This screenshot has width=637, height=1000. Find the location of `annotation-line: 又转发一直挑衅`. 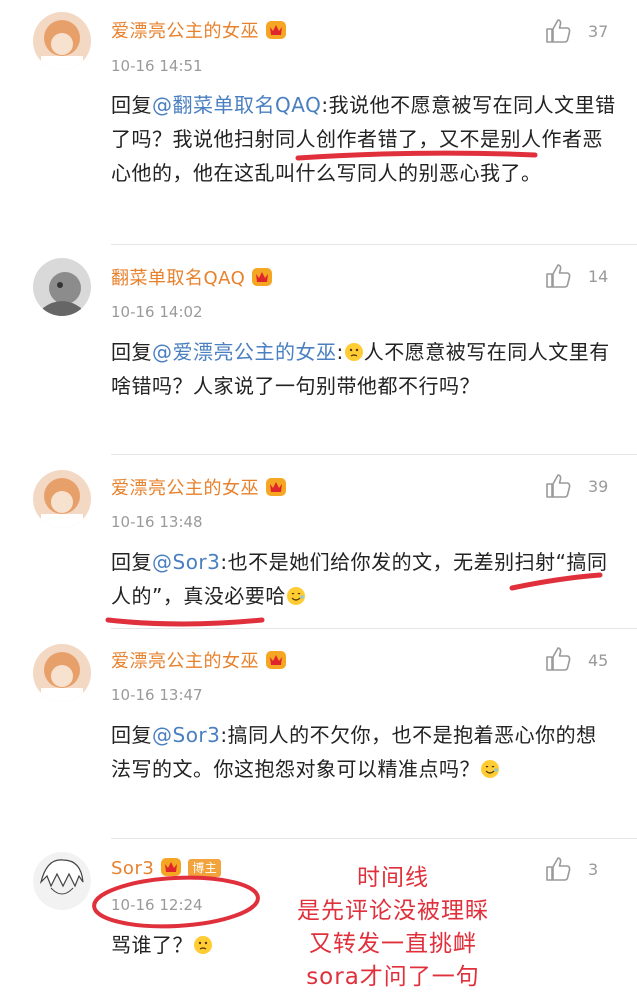

annotation-line: 又转发一直挑衅 is located at coordinates (393, 944).